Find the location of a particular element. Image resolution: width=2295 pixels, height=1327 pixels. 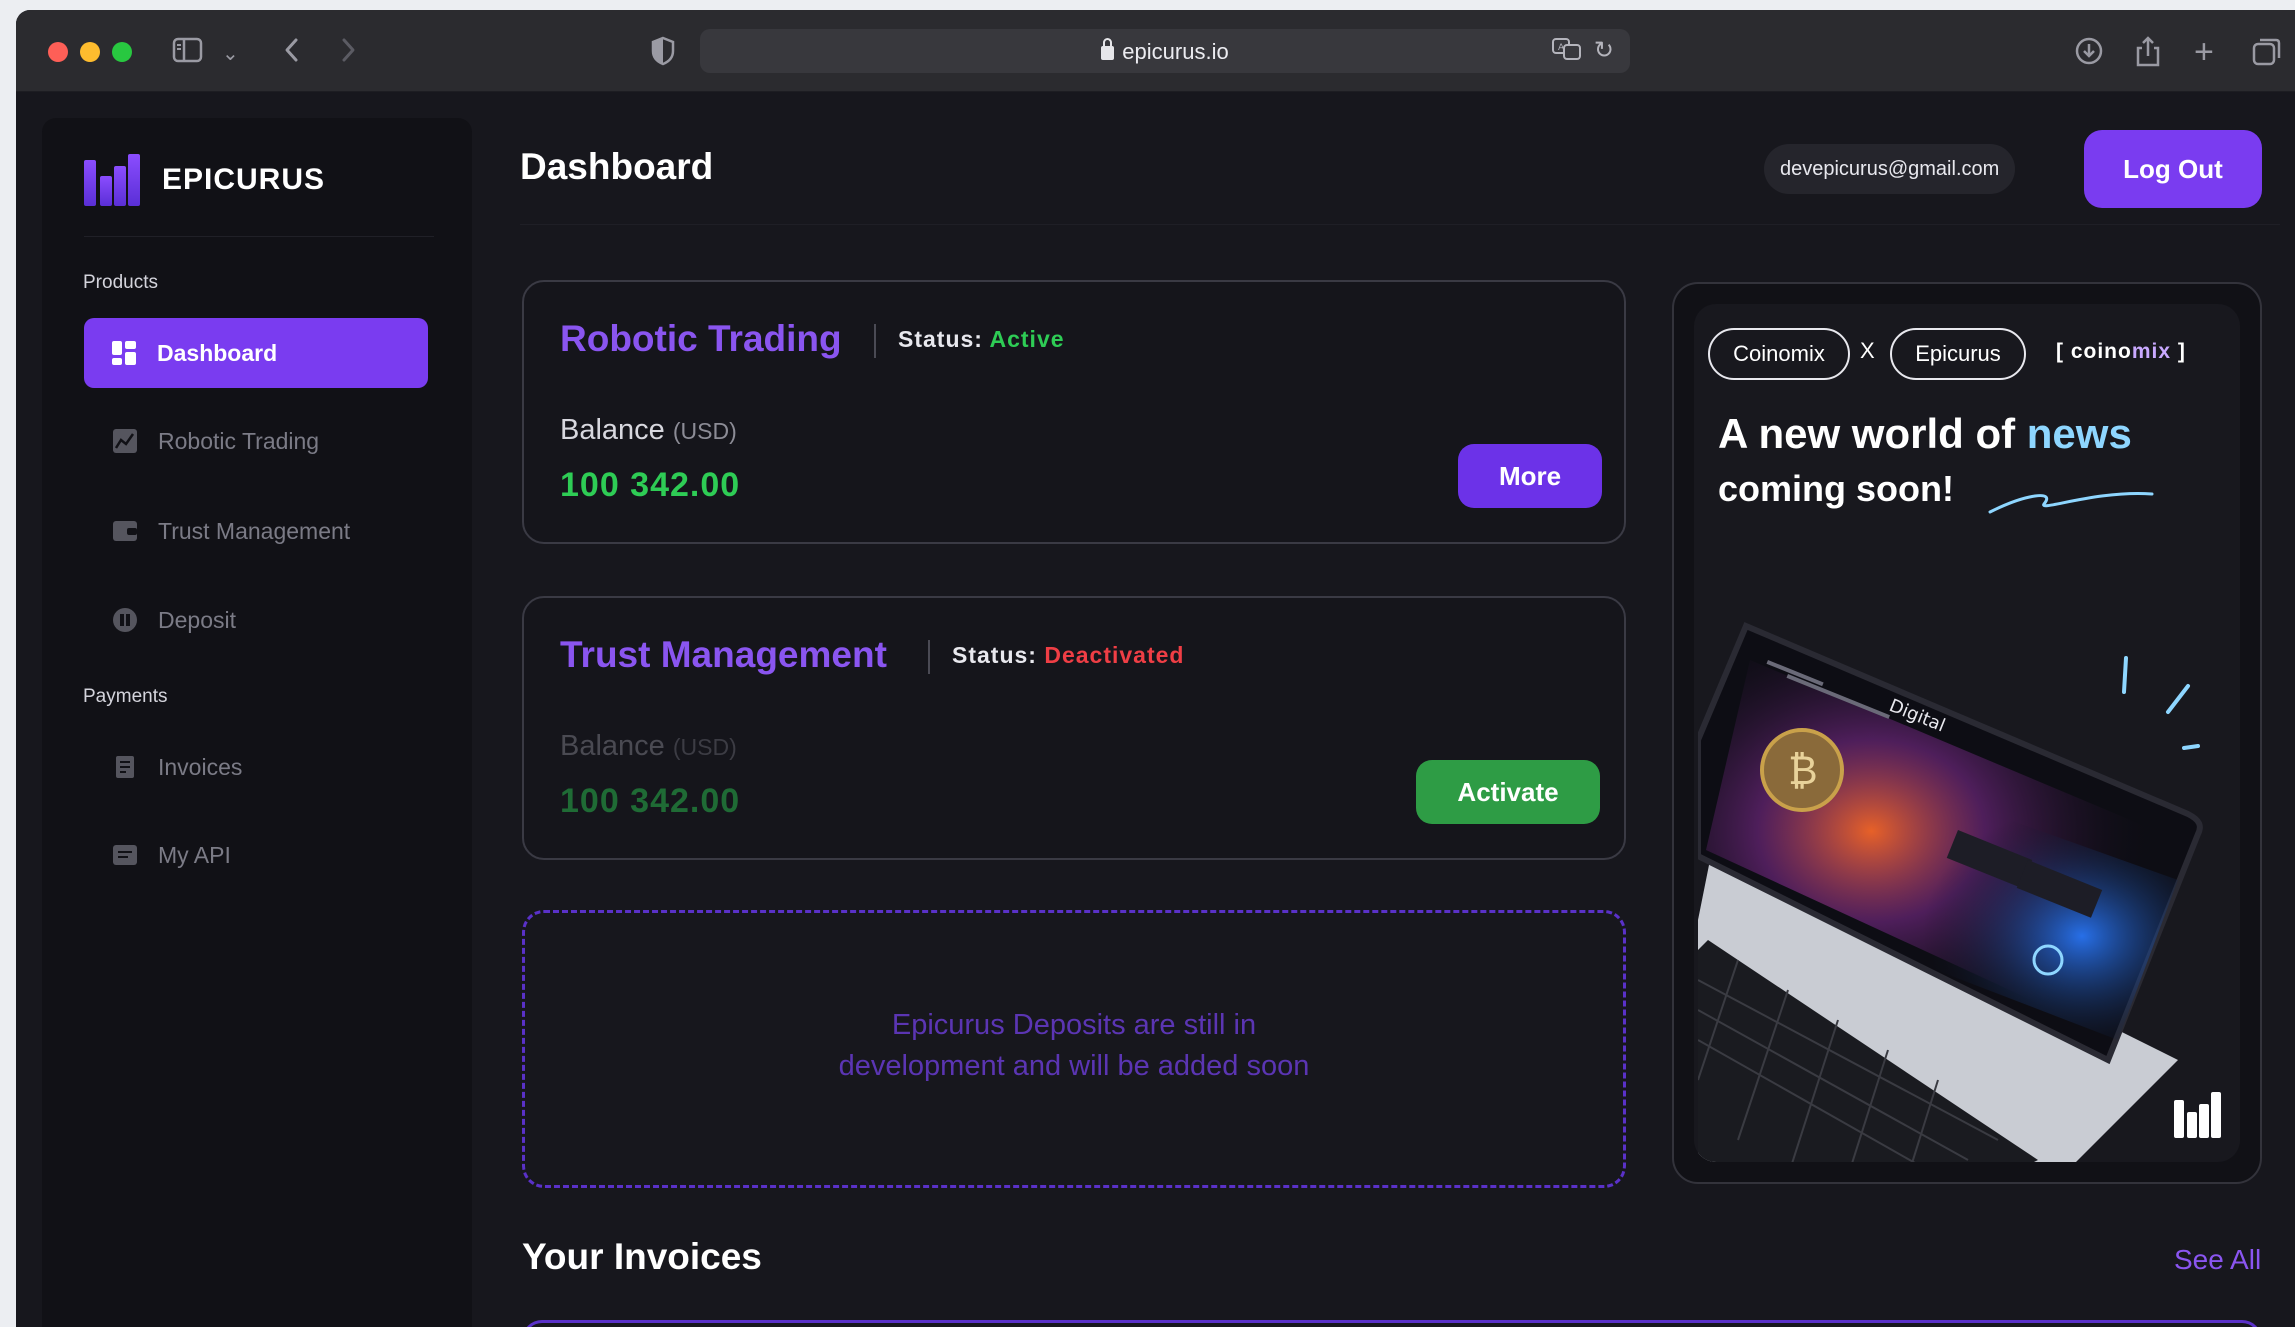

sidebar-item-invoices: Invoices is located at coordinates (256, 767).